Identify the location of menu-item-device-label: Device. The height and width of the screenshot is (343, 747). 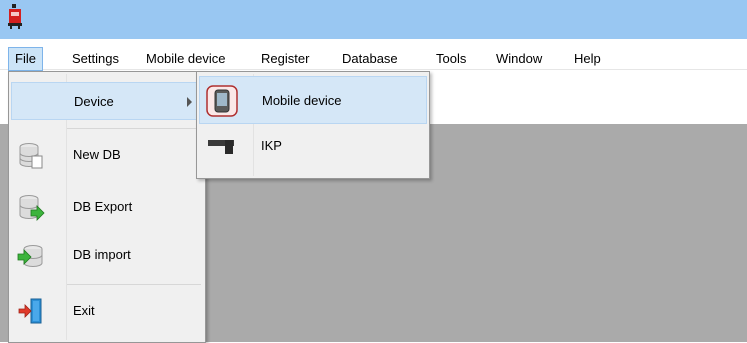
(94, 101).